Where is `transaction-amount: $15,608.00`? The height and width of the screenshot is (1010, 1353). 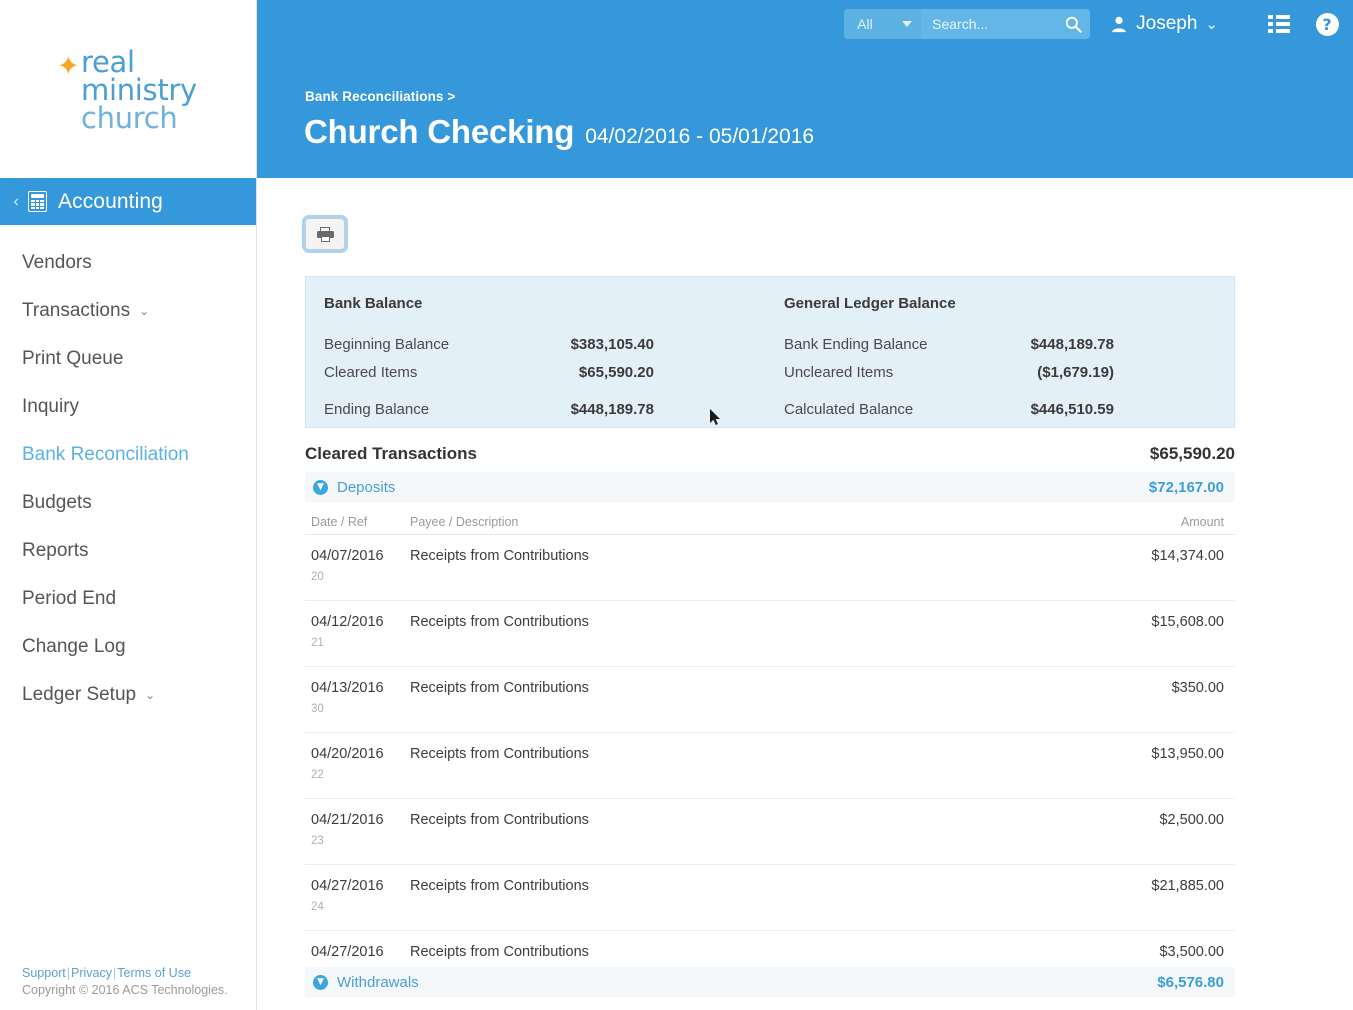
transaction-amount: $15,608.00 is located at coordinates (1187, 622).